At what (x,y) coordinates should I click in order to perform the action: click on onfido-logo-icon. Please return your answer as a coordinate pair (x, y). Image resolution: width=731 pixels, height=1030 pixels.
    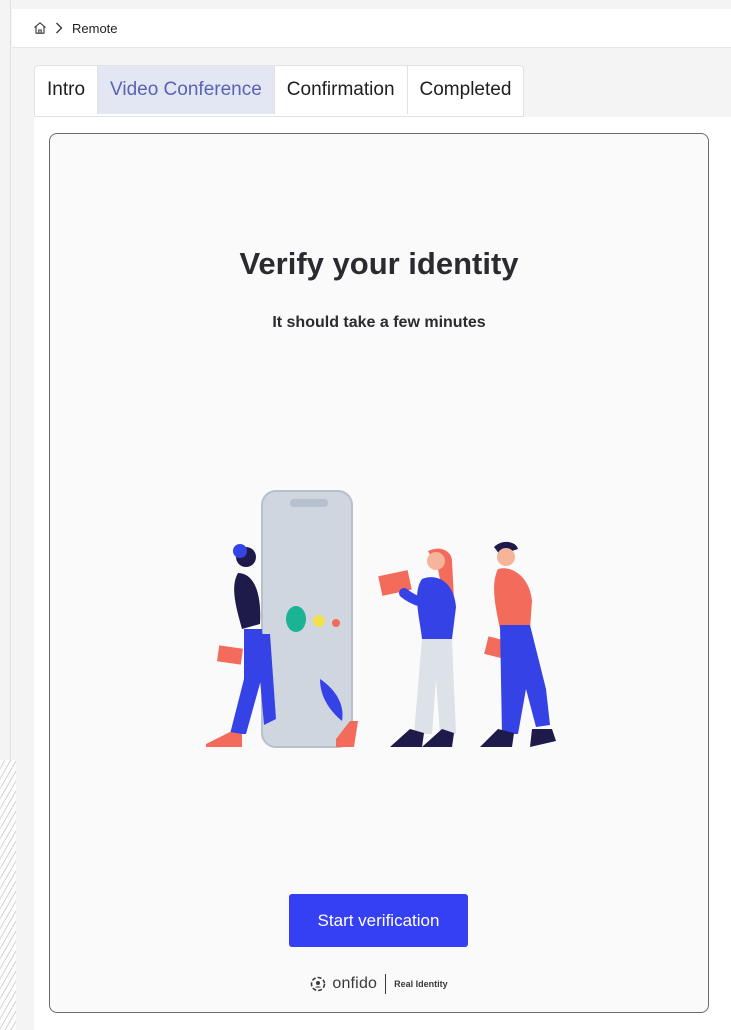
    Looking at the image, I should click on (318, 984).